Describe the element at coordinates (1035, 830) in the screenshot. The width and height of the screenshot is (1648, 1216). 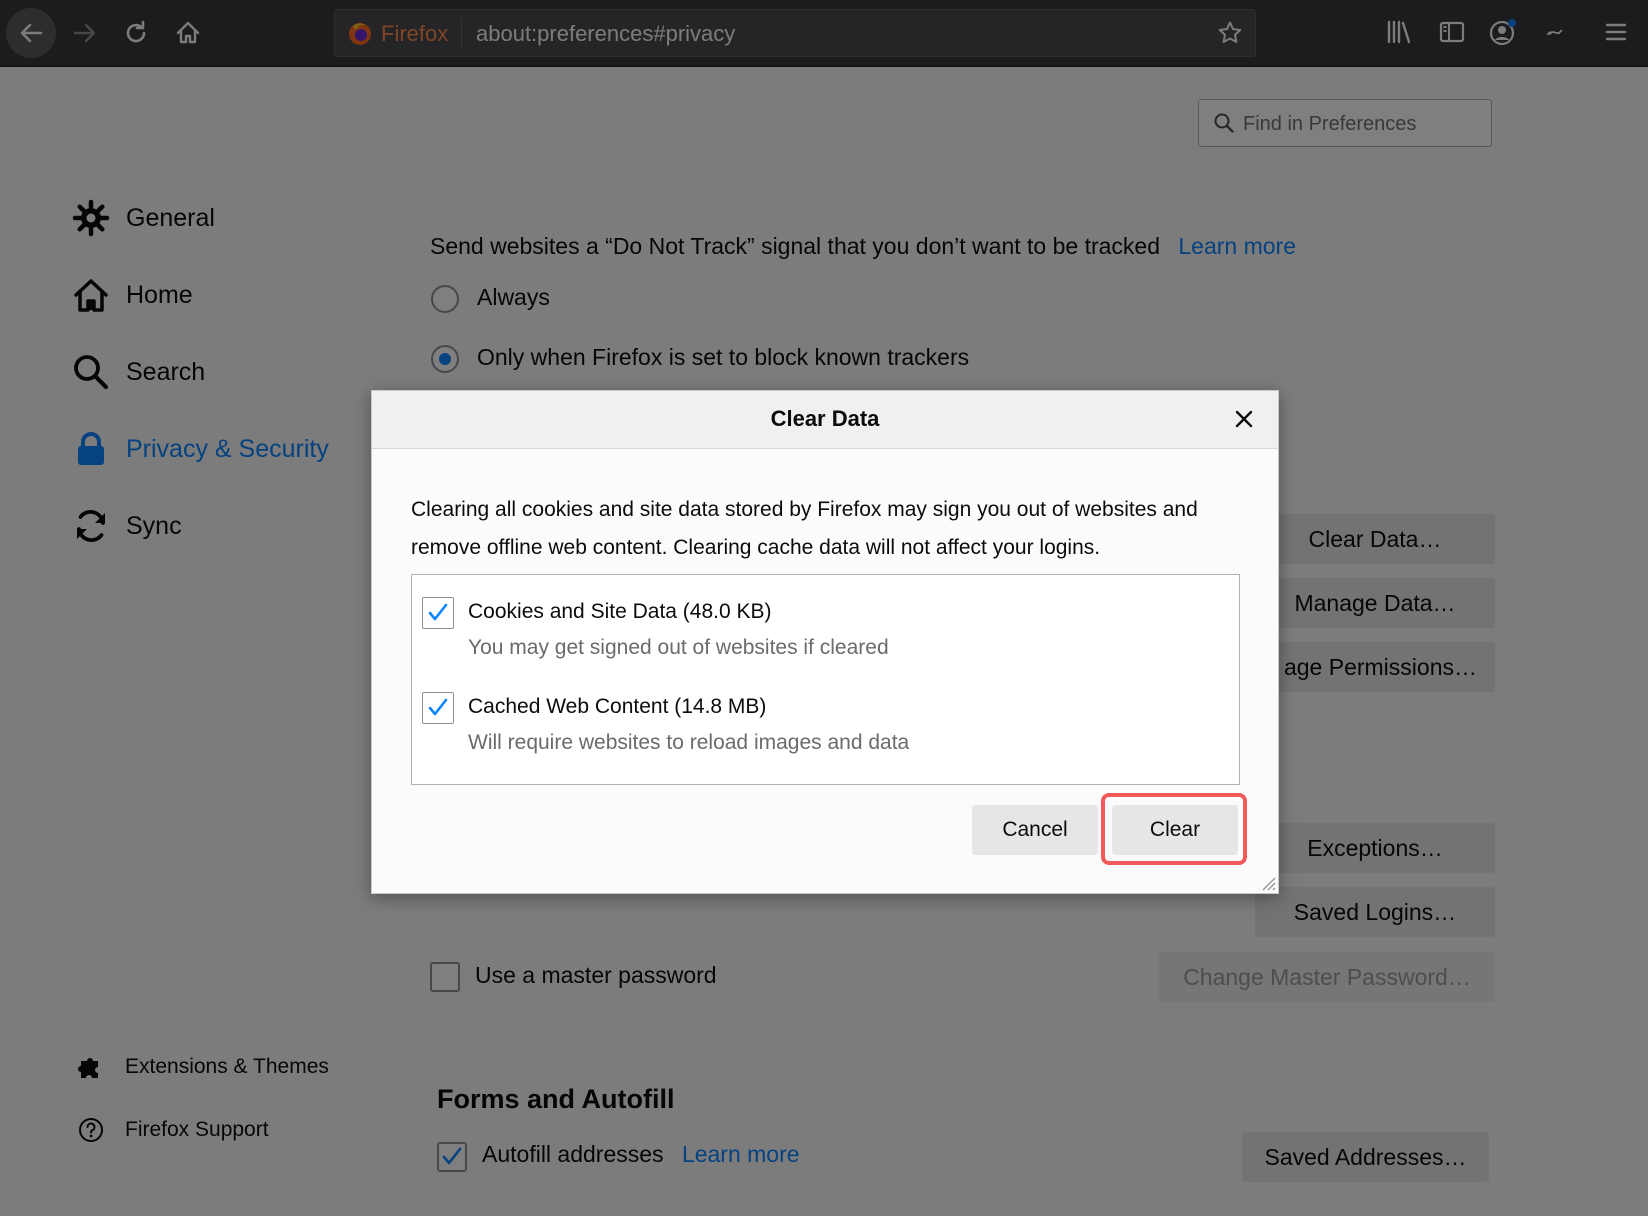
I see `cancel-button: Cancel` at that location.